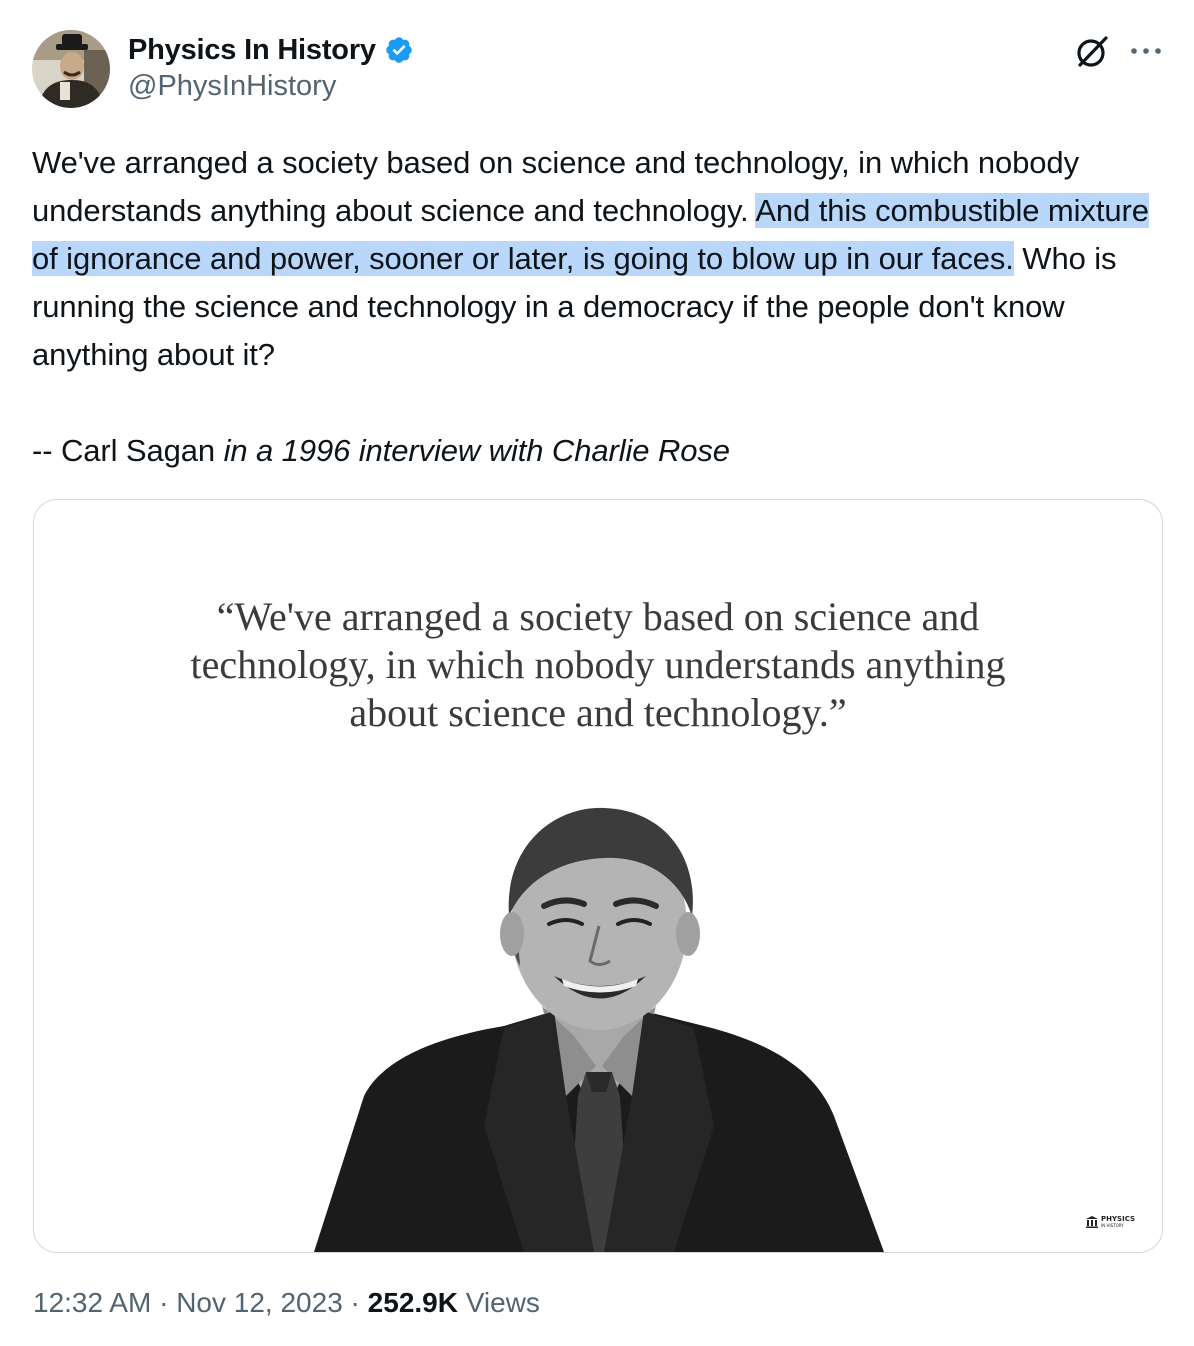 Image resolution: width=1194 pixels, height=1346 pixels. What do you see at coordinates (259, 1303) in the screenshot?
I see `tweet-date: Nov 12, 2023` at bounding box center [259, 1303].